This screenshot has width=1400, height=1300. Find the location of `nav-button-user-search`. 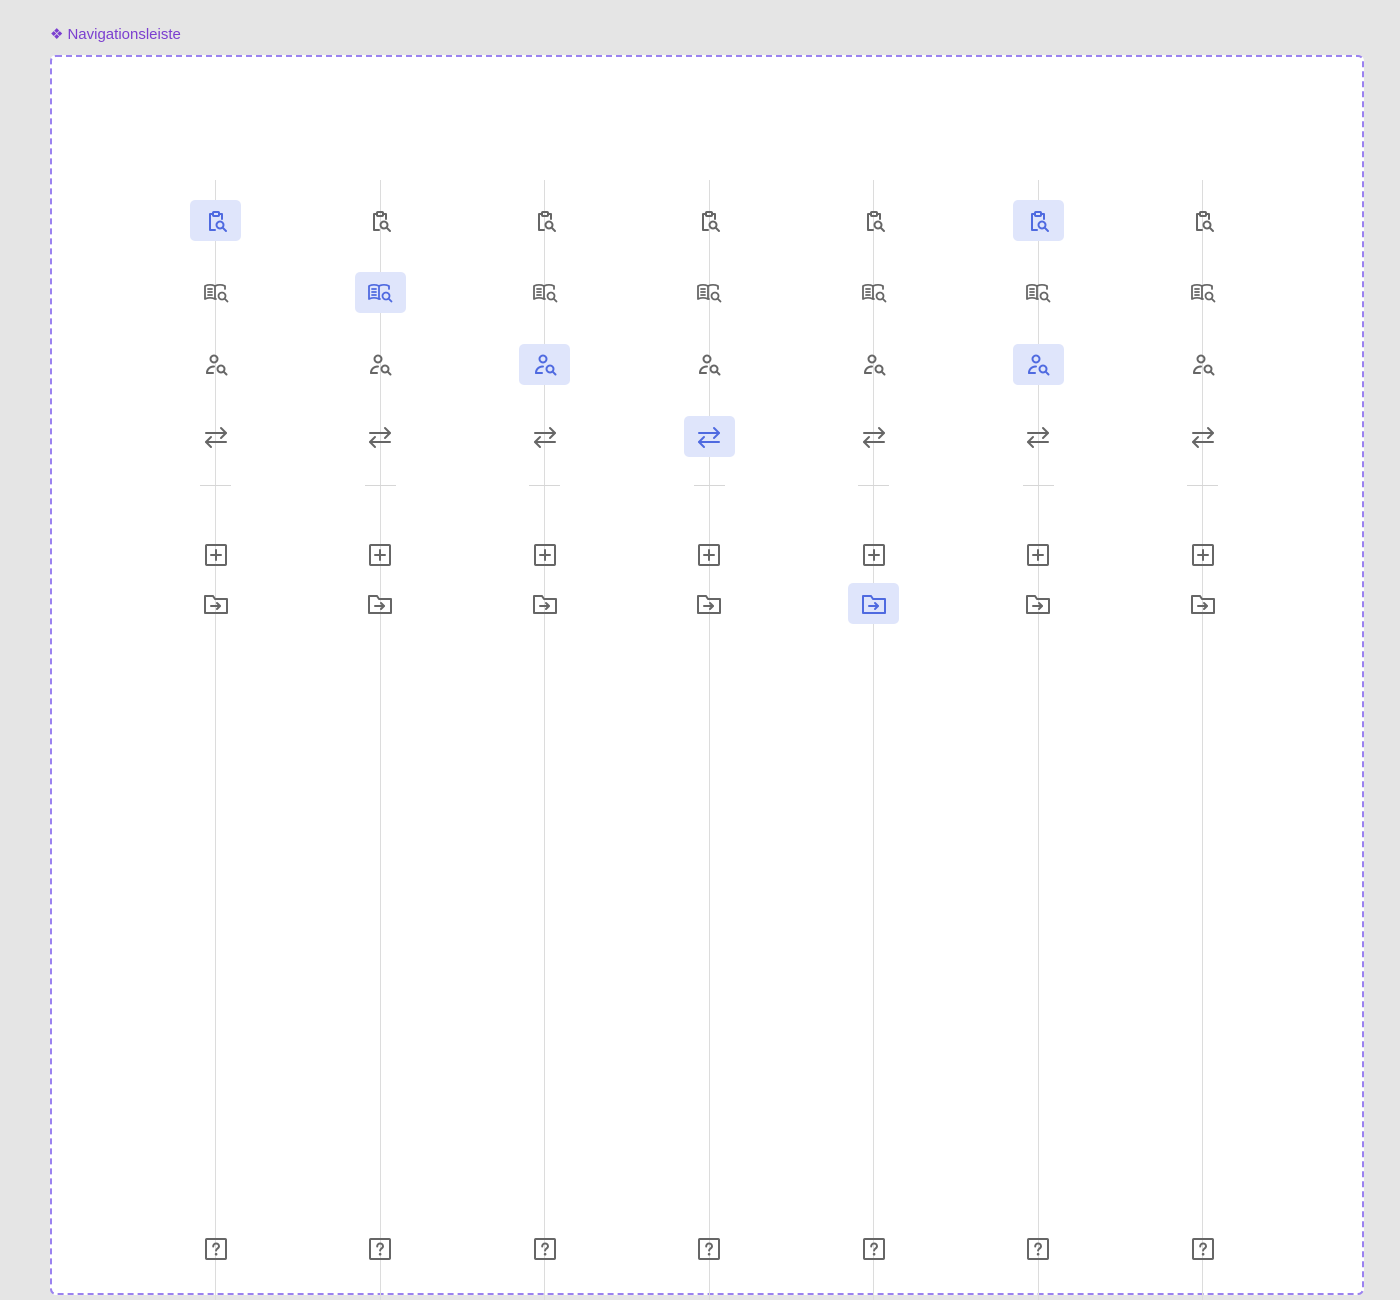

nav-button-user-search is located at coordinates (1202, 364).